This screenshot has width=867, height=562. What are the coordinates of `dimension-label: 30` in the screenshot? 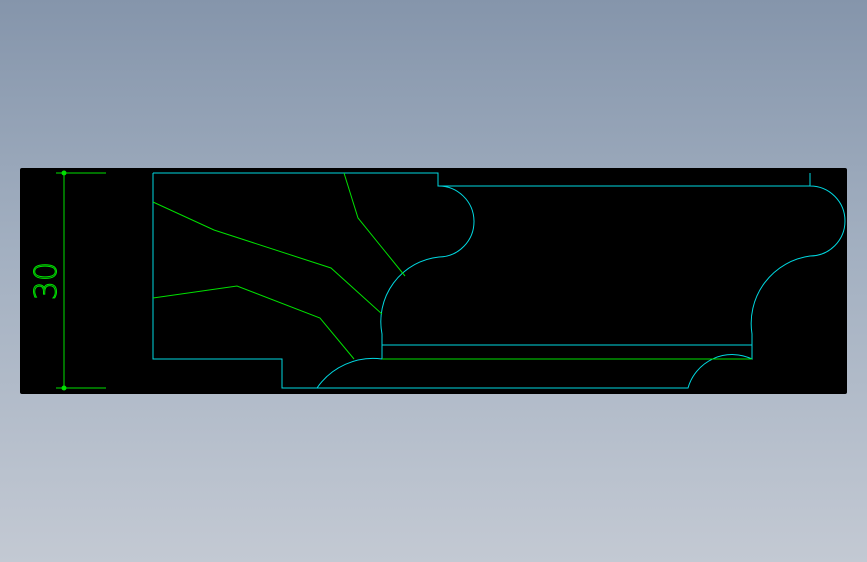 It's located at (46, 281).